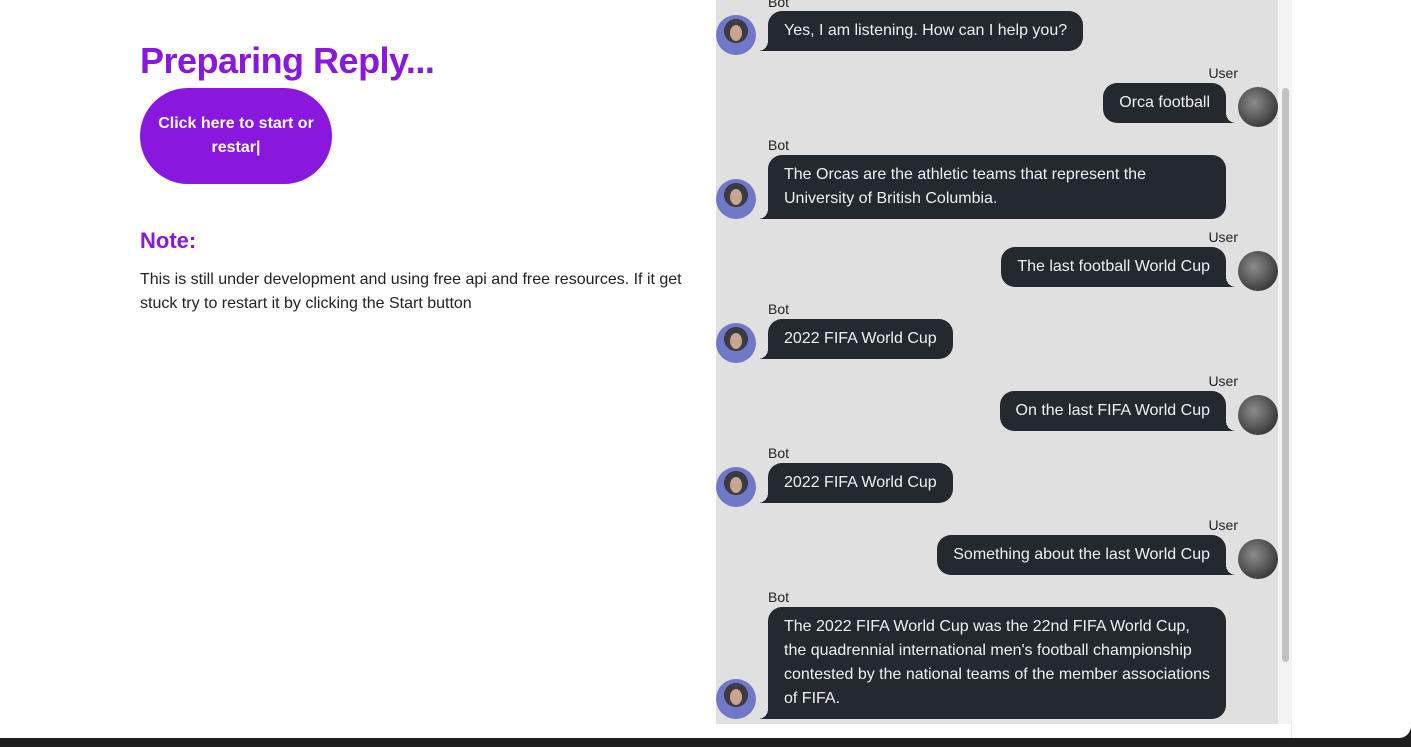  I want to click on bot-message: Yes, I am listening. How can I help you?, so click(920, 31).